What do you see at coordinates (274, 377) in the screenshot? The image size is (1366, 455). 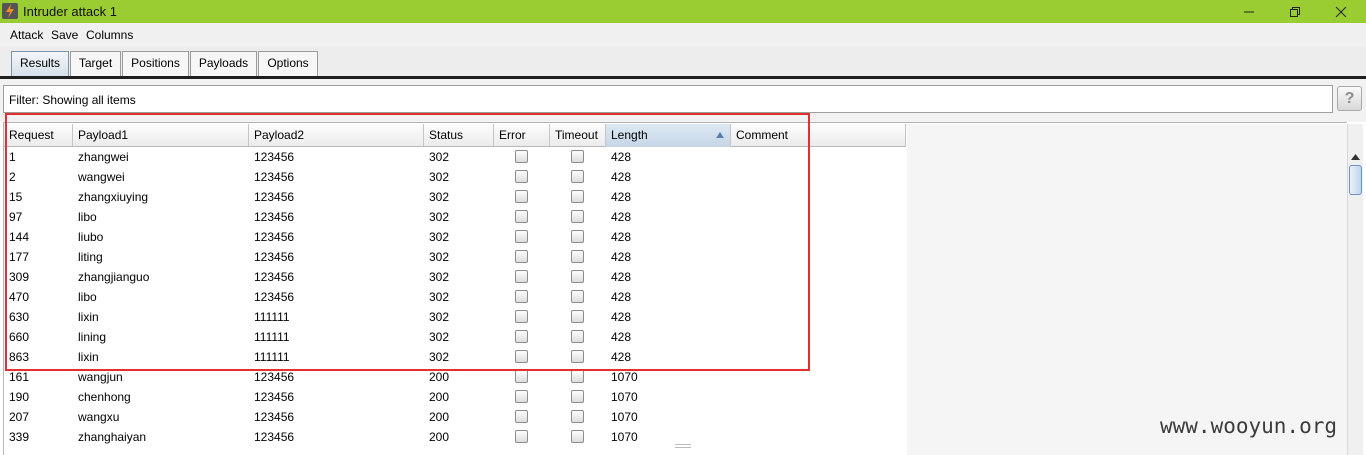 I see `cell-payload2: 123456` at bounding box center [274, 377].